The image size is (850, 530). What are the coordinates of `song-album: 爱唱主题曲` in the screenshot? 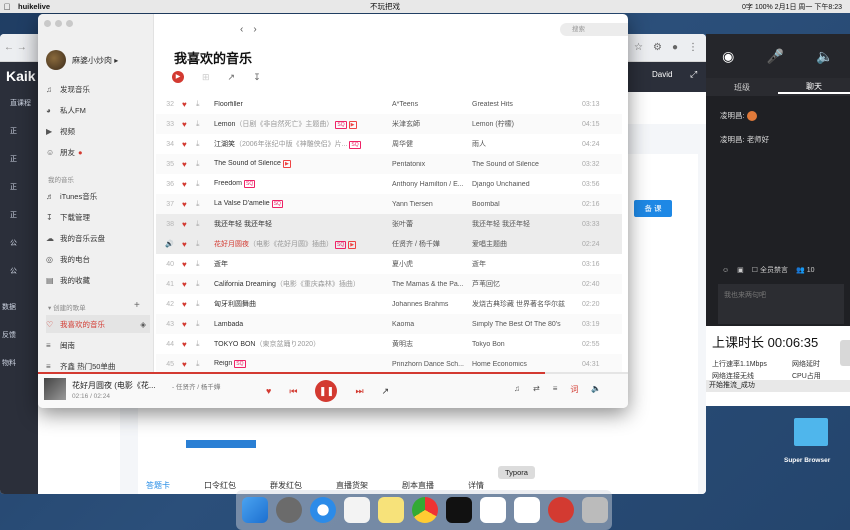 It's located at (524, 244).